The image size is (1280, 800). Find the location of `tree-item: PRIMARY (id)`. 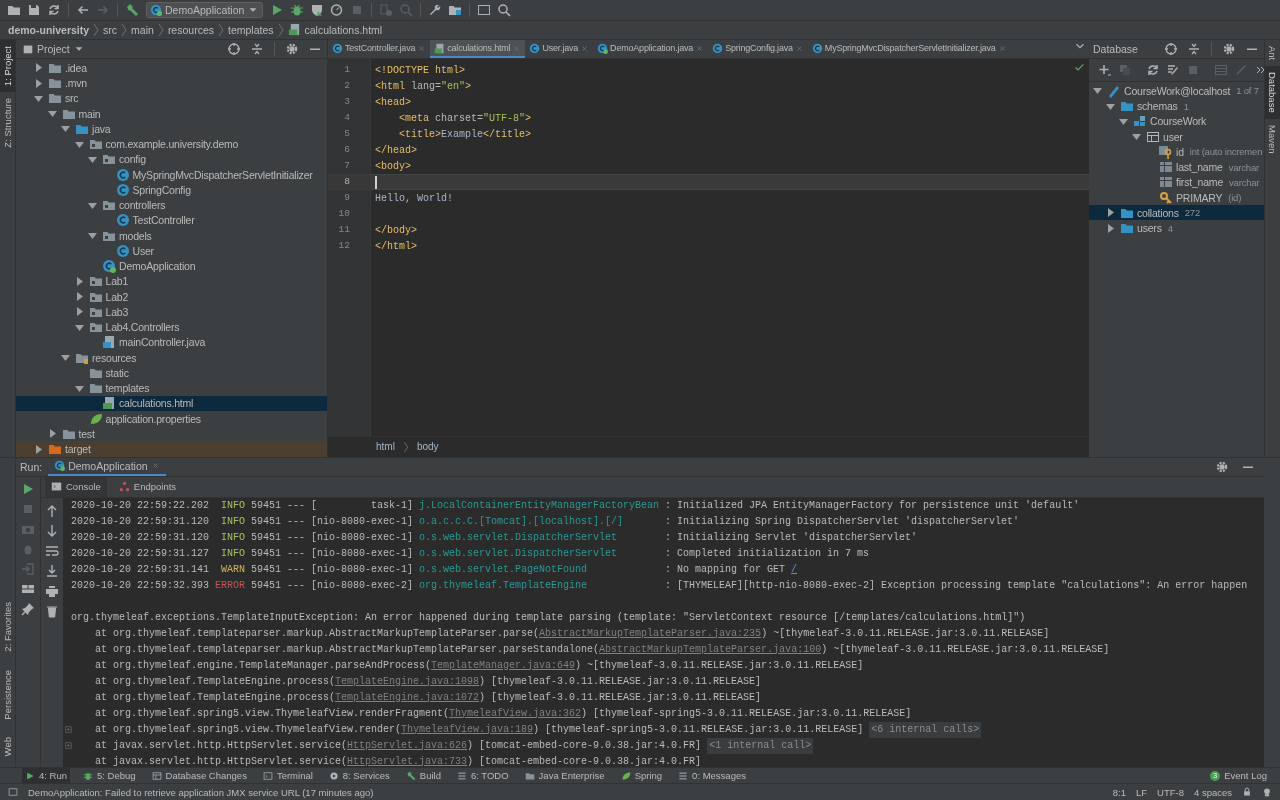

tree-item: PRIMARY (id) is located at coordinates (1176, 197).